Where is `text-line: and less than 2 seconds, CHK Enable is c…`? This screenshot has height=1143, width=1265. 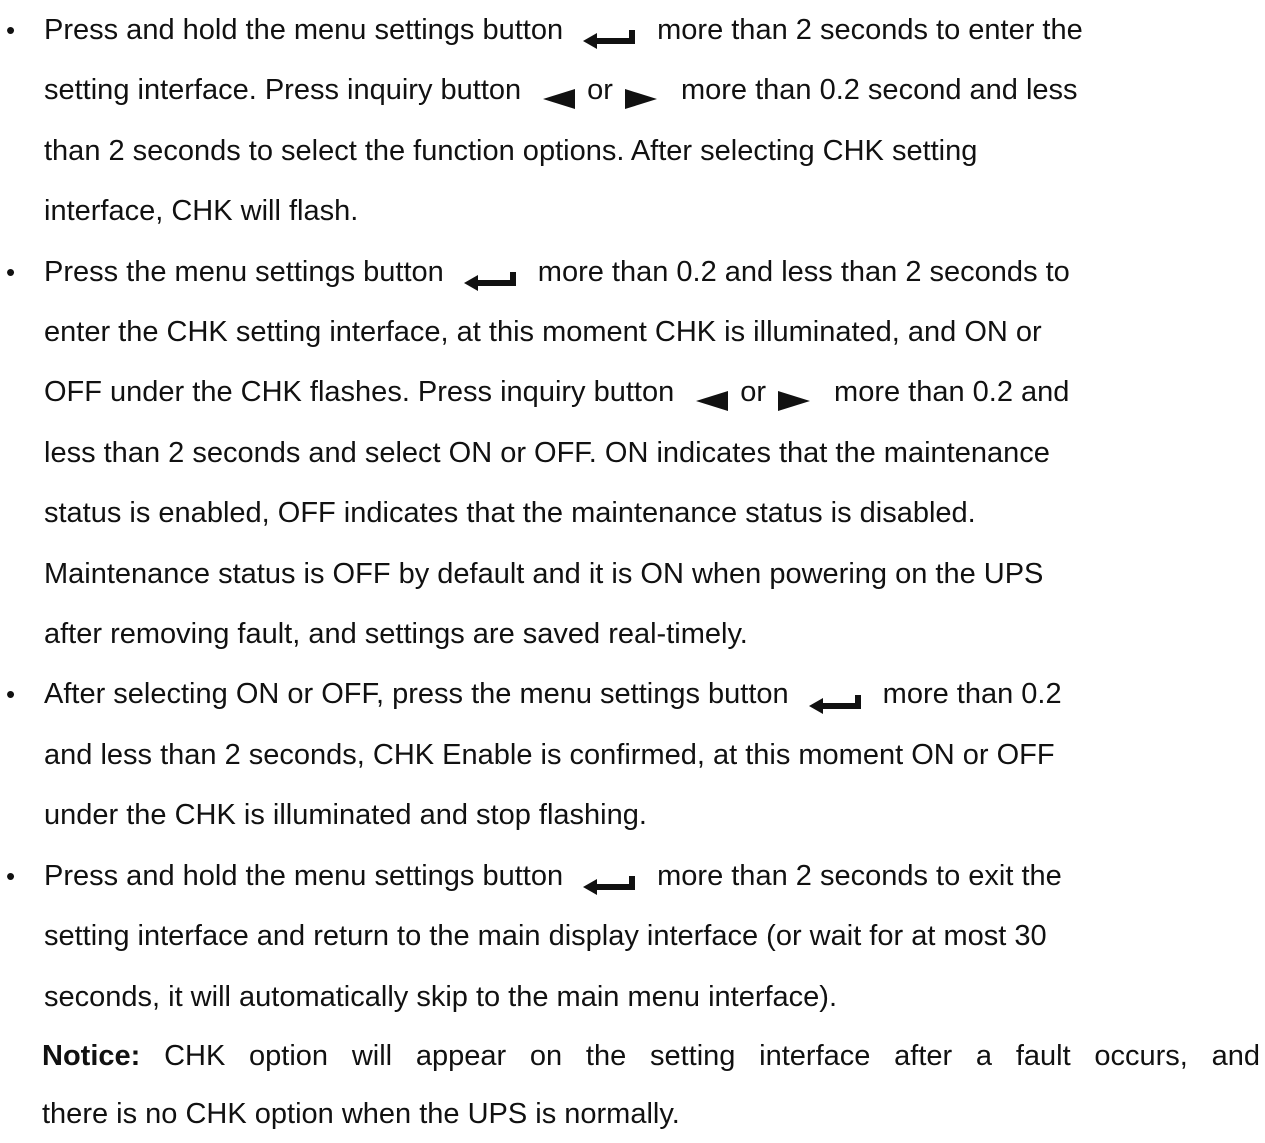
text-line: and less than 2 seconds, CHK Enable is c… is located at coordinates (644, 755).